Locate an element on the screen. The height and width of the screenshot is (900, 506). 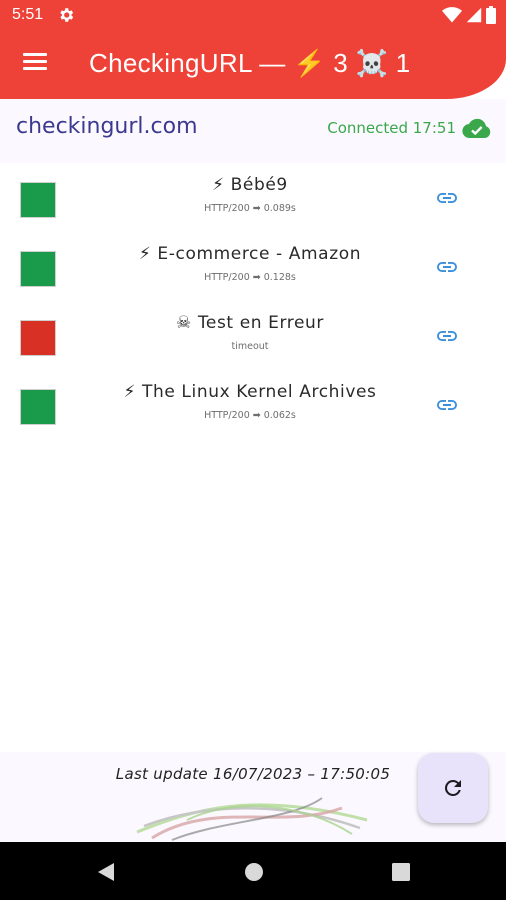
site-subtitle: timeout is located at coordinates (250, 346).